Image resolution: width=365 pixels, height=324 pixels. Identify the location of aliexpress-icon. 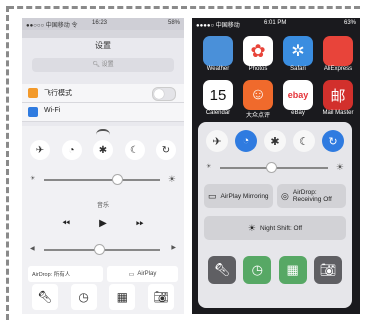
(338, 51).